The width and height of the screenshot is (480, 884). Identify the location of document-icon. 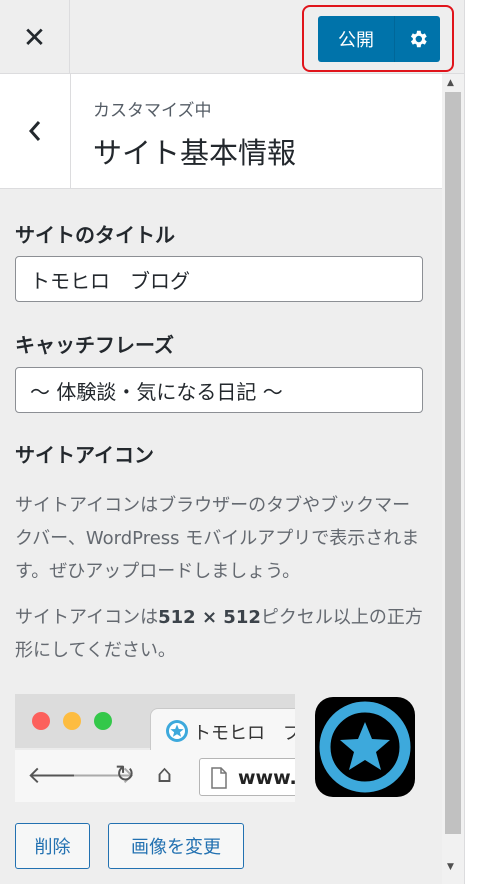
(219, 778).